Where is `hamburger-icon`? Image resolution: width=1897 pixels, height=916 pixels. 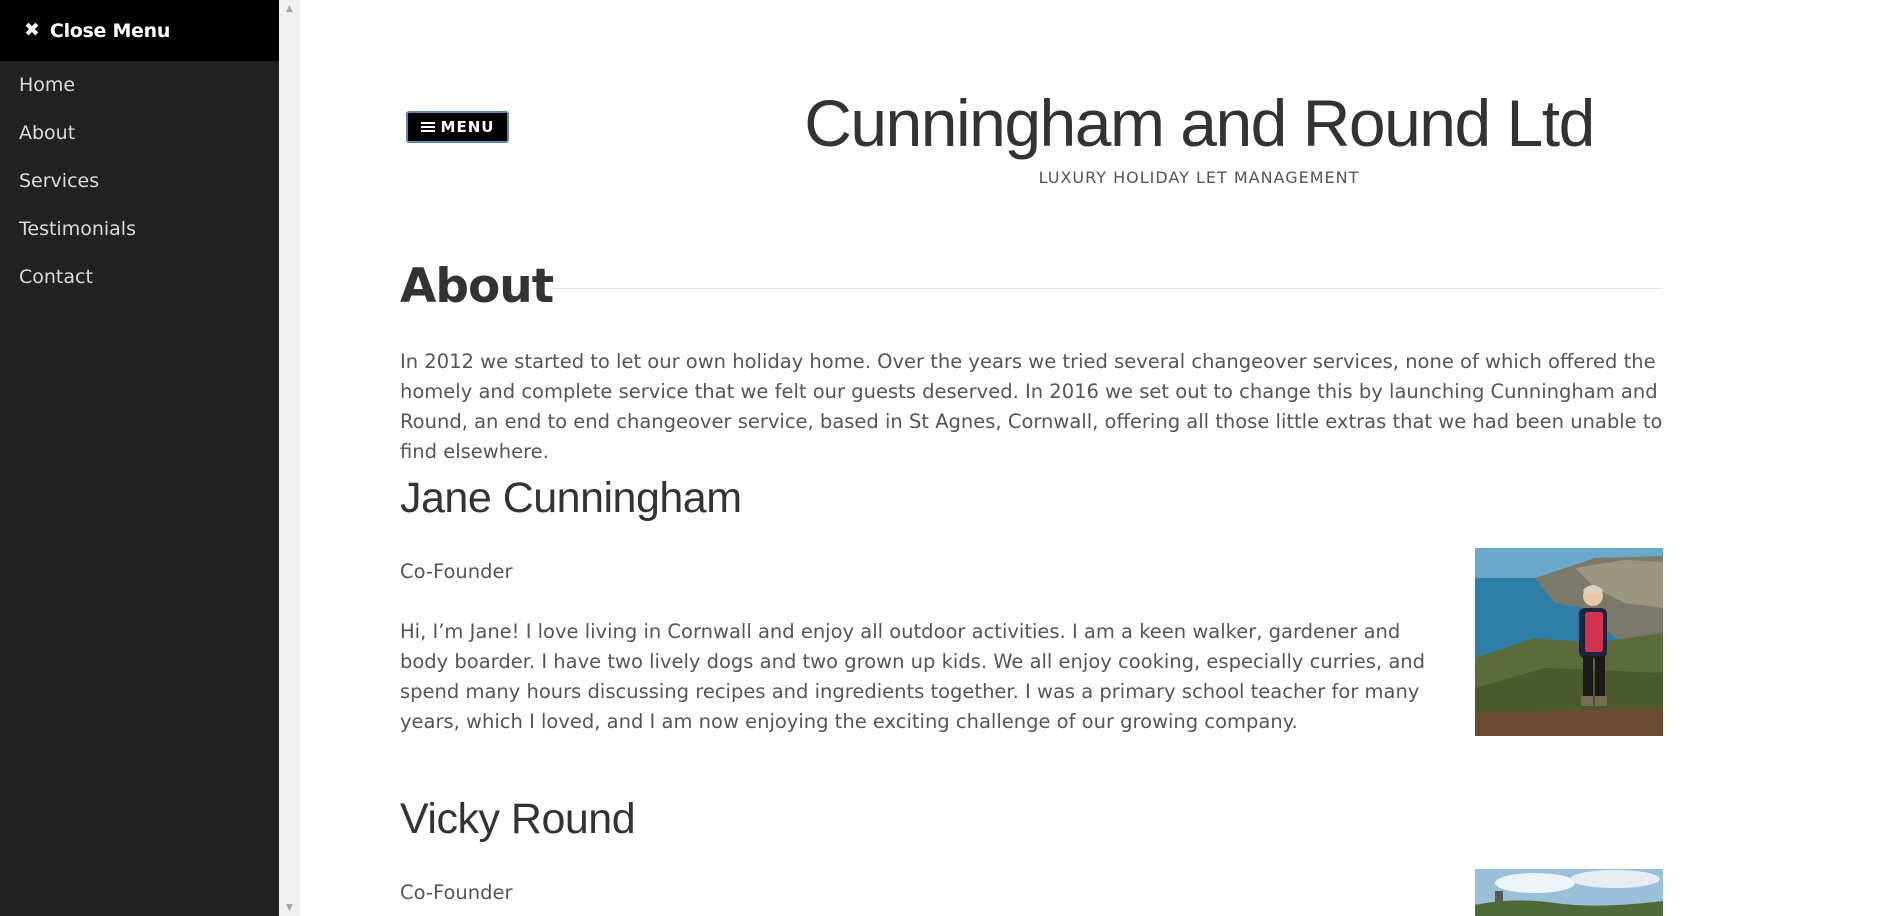
hamburger-icon is located at coordinates (427, 127).